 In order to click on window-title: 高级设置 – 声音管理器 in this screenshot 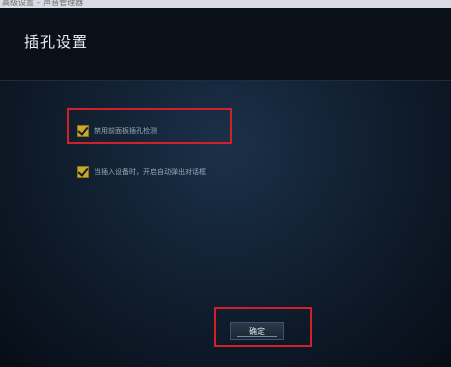, I will do `click(43, 3)`.